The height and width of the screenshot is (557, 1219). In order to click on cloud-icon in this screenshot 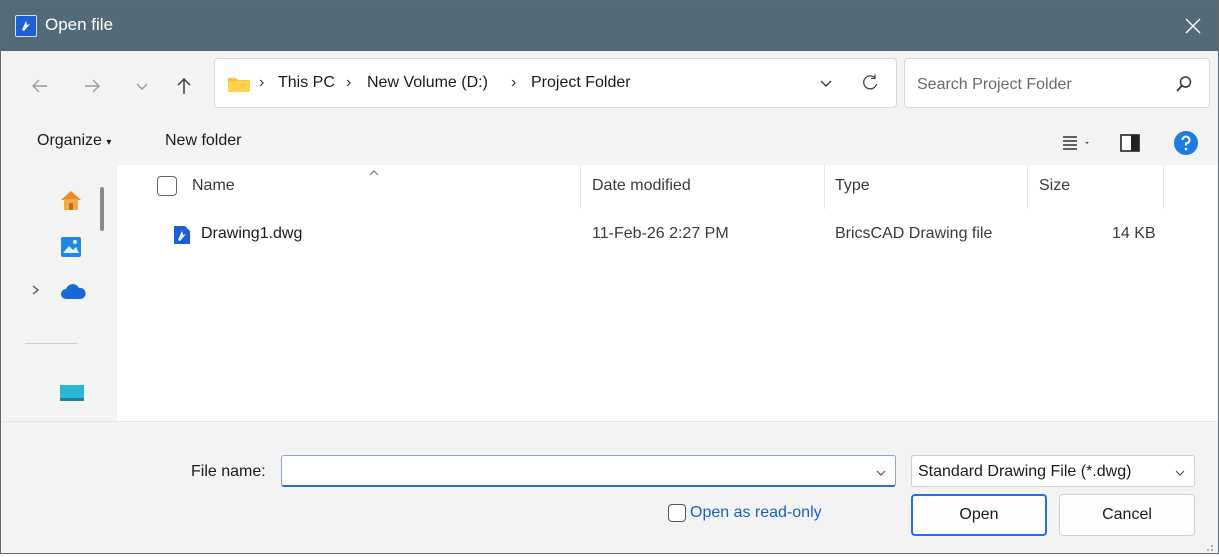, I will do `click(73, 291)`.